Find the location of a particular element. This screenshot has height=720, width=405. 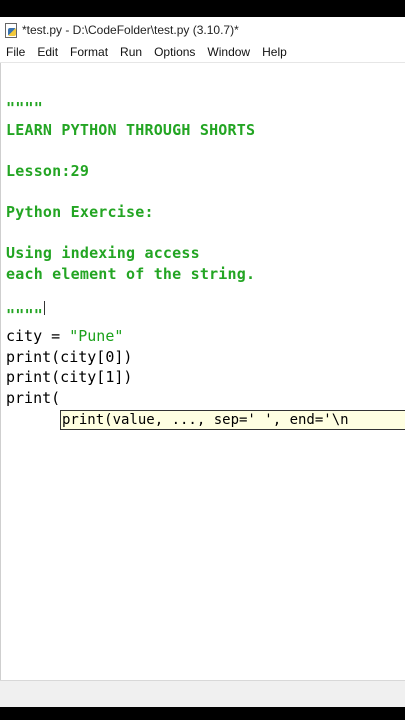

print-line-1: print(city[0]) is located at coordinates (69, 357).